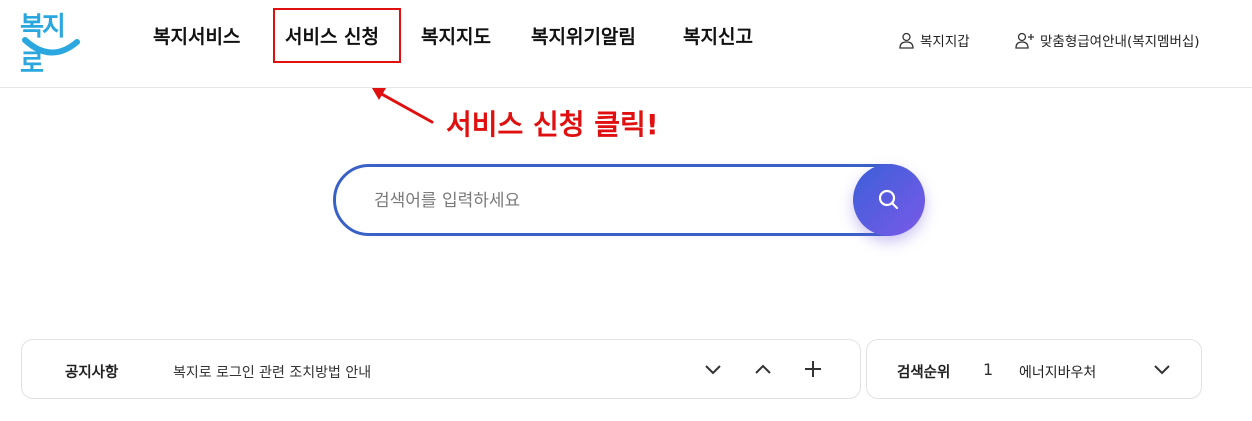 This screenshot has height=421, width=1252. Describe the element at coordinates (924, 373) in the screenshot. I see `rank-label: 검색순위` at that location.